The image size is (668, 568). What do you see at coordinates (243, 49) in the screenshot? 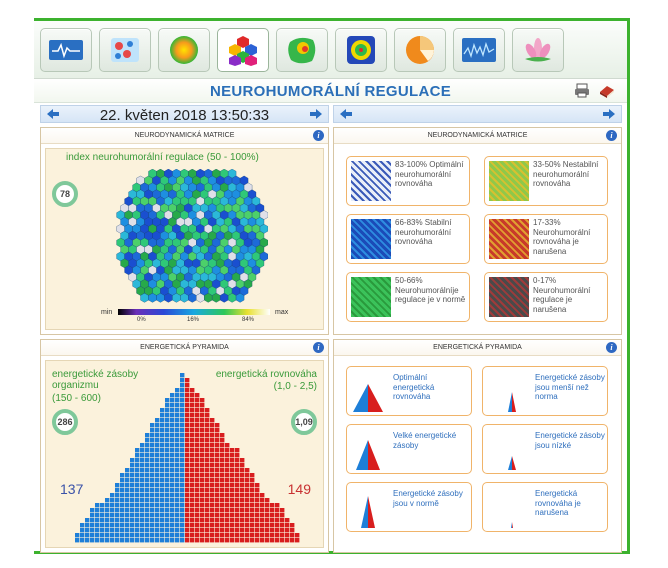
I see `hexagons-button` at bounding box center [243, 49].